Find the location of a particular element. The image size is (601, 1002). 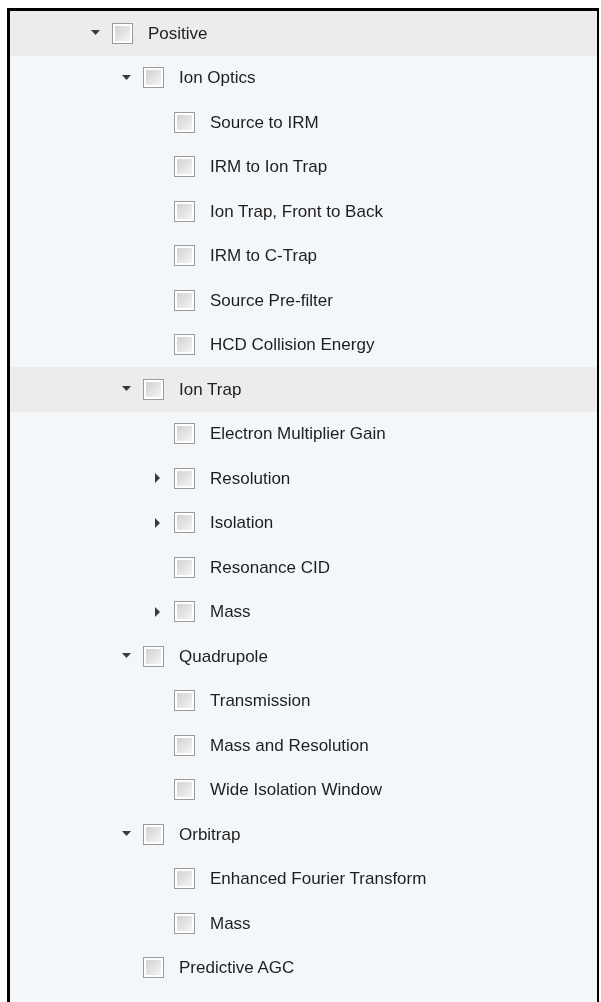

tree-item: Wide Isolation Window is located at coordinates (303, 789).